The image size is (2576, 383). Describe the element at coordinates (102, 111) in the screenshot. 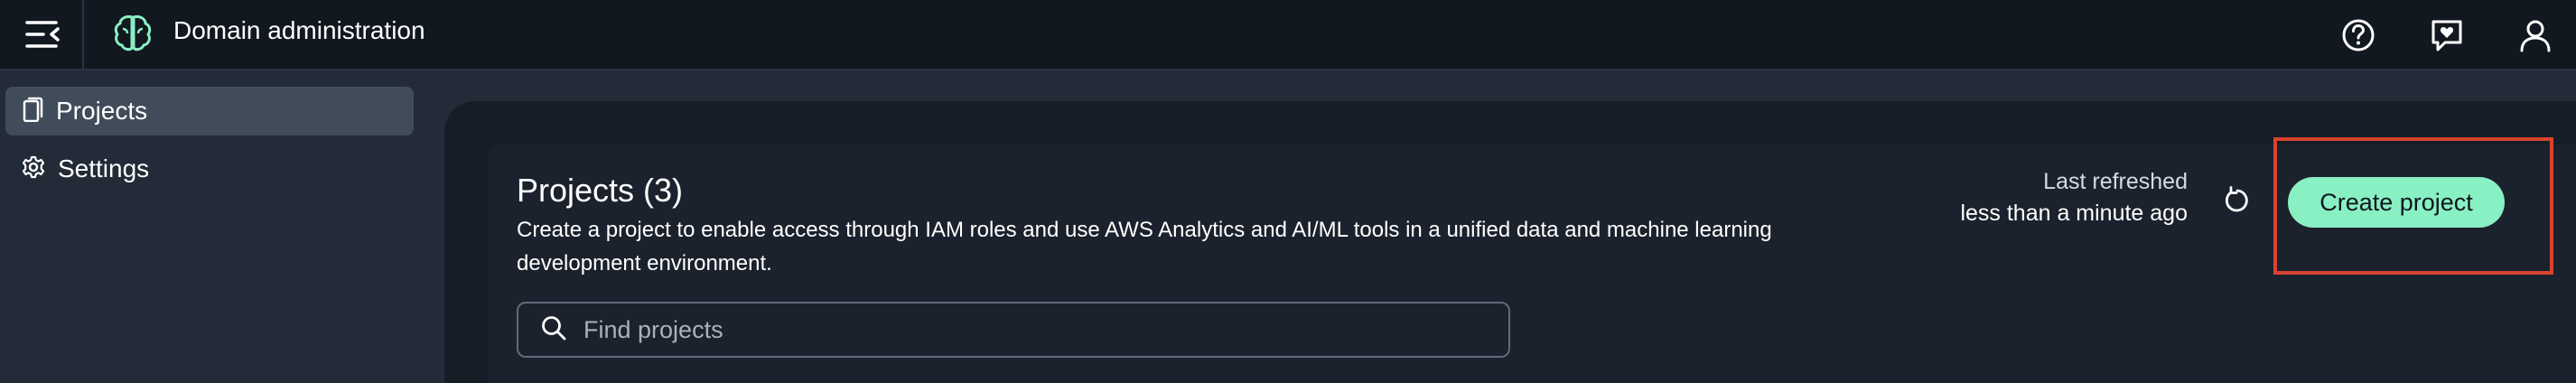

I see `sidebar-item-label: Projects` at that location.